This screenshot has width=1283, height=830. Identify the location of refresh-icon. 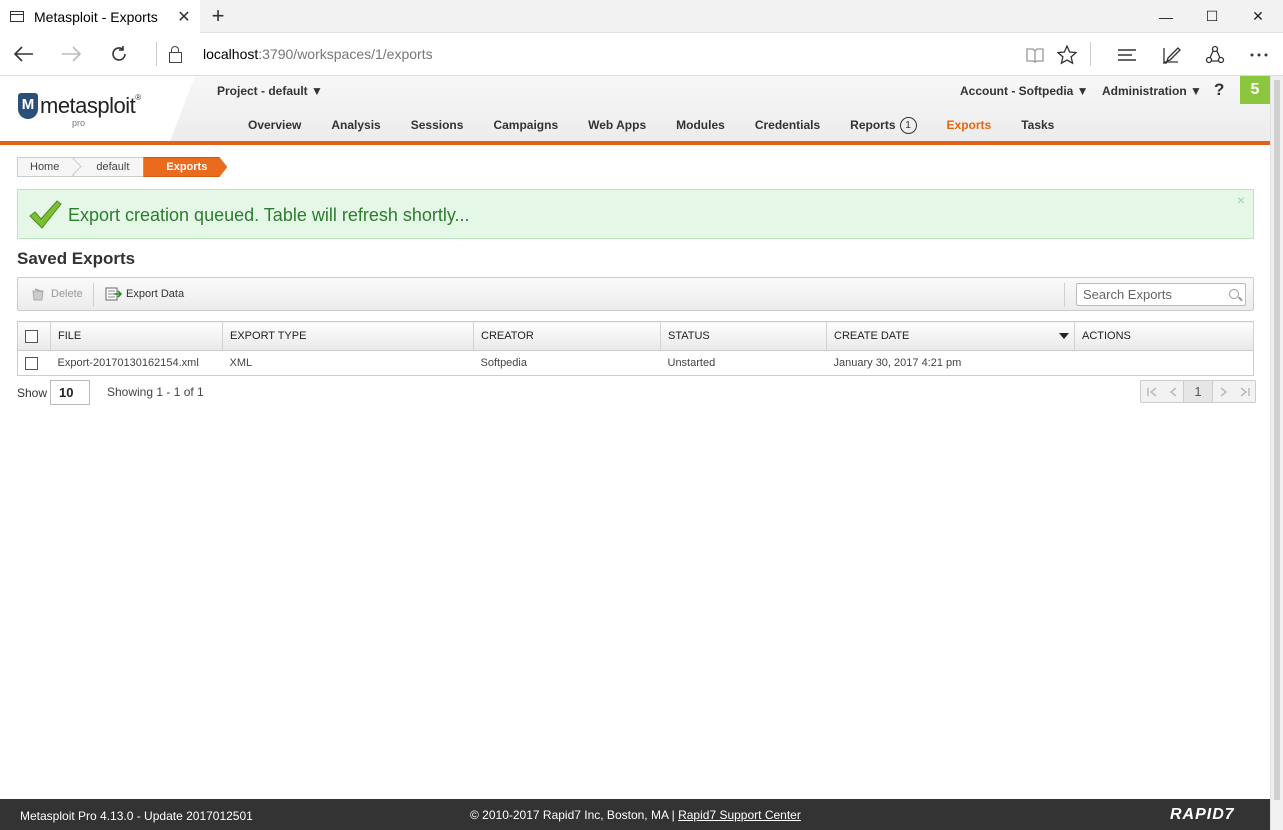
(119, 54).